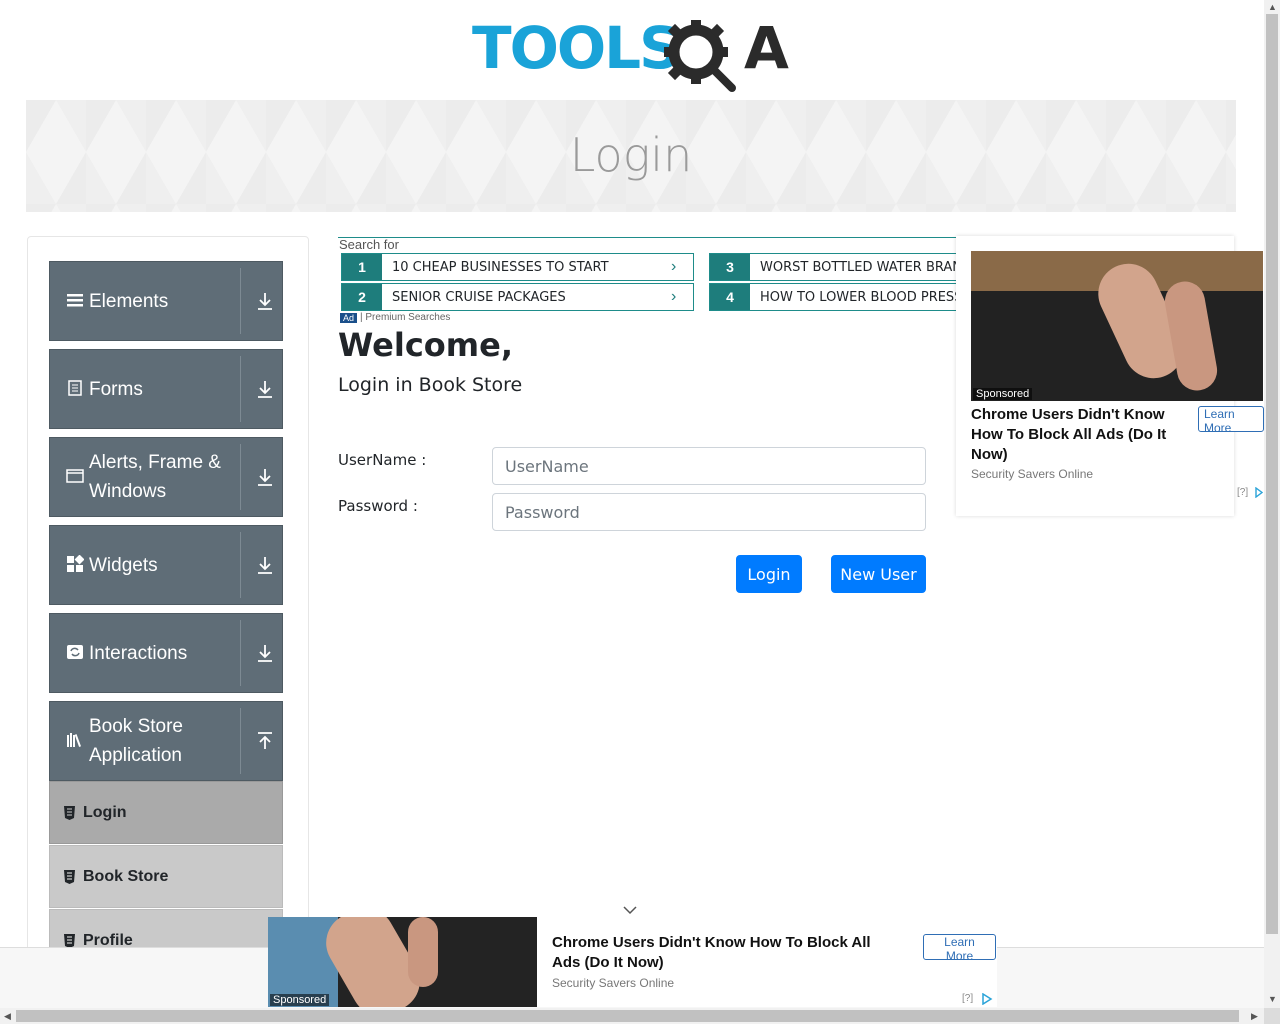 The image size is (1280, 1024). What do you see at coordinates (859, 297) in the screenshot?
I see `ad-item-text: HOW TO LOWER BLOOD PRESSURE` at bounding box center [859, 297].